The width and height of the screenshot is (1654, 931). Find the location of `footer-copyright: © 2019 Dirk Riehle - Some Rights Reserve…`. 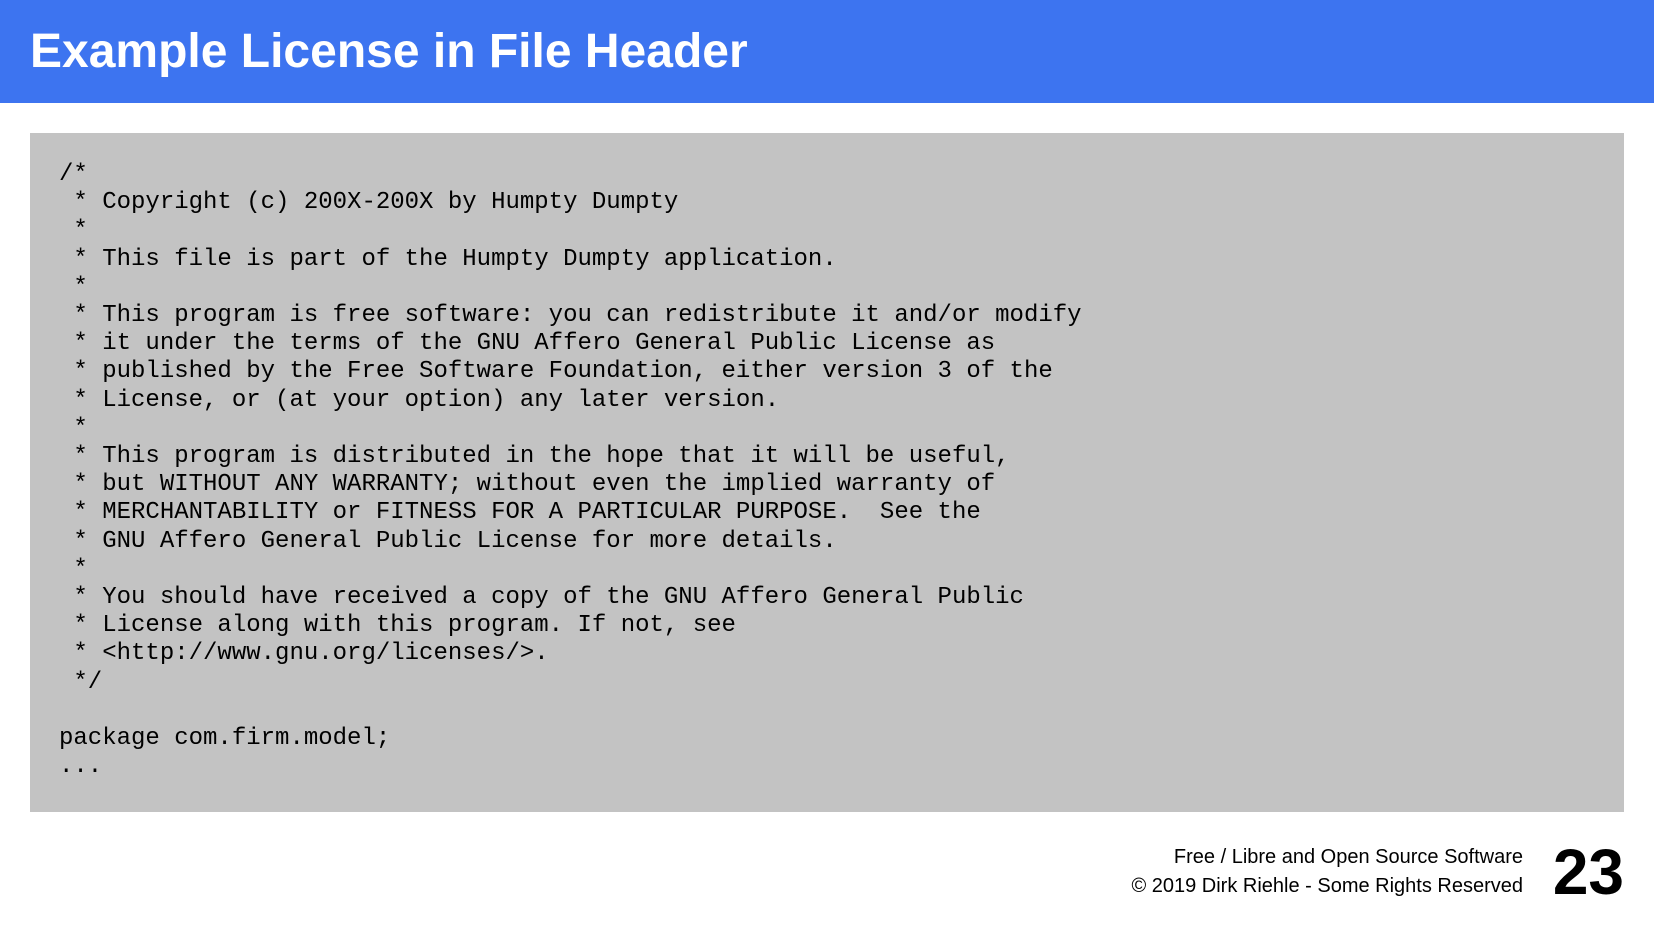

footer-copyright: © 2019 Dirk Riehle - Some Rights Reserve… is located at coordinates (1327, 886).